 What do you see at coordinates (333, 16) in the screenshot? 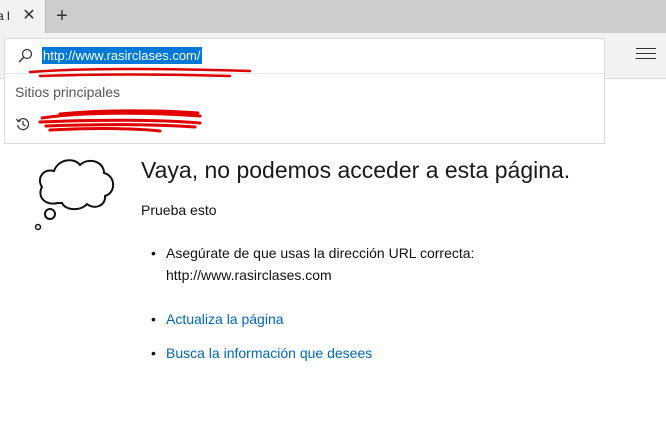
I see `tab-strip: a l ✕ +` at bounding box center [333, 16].